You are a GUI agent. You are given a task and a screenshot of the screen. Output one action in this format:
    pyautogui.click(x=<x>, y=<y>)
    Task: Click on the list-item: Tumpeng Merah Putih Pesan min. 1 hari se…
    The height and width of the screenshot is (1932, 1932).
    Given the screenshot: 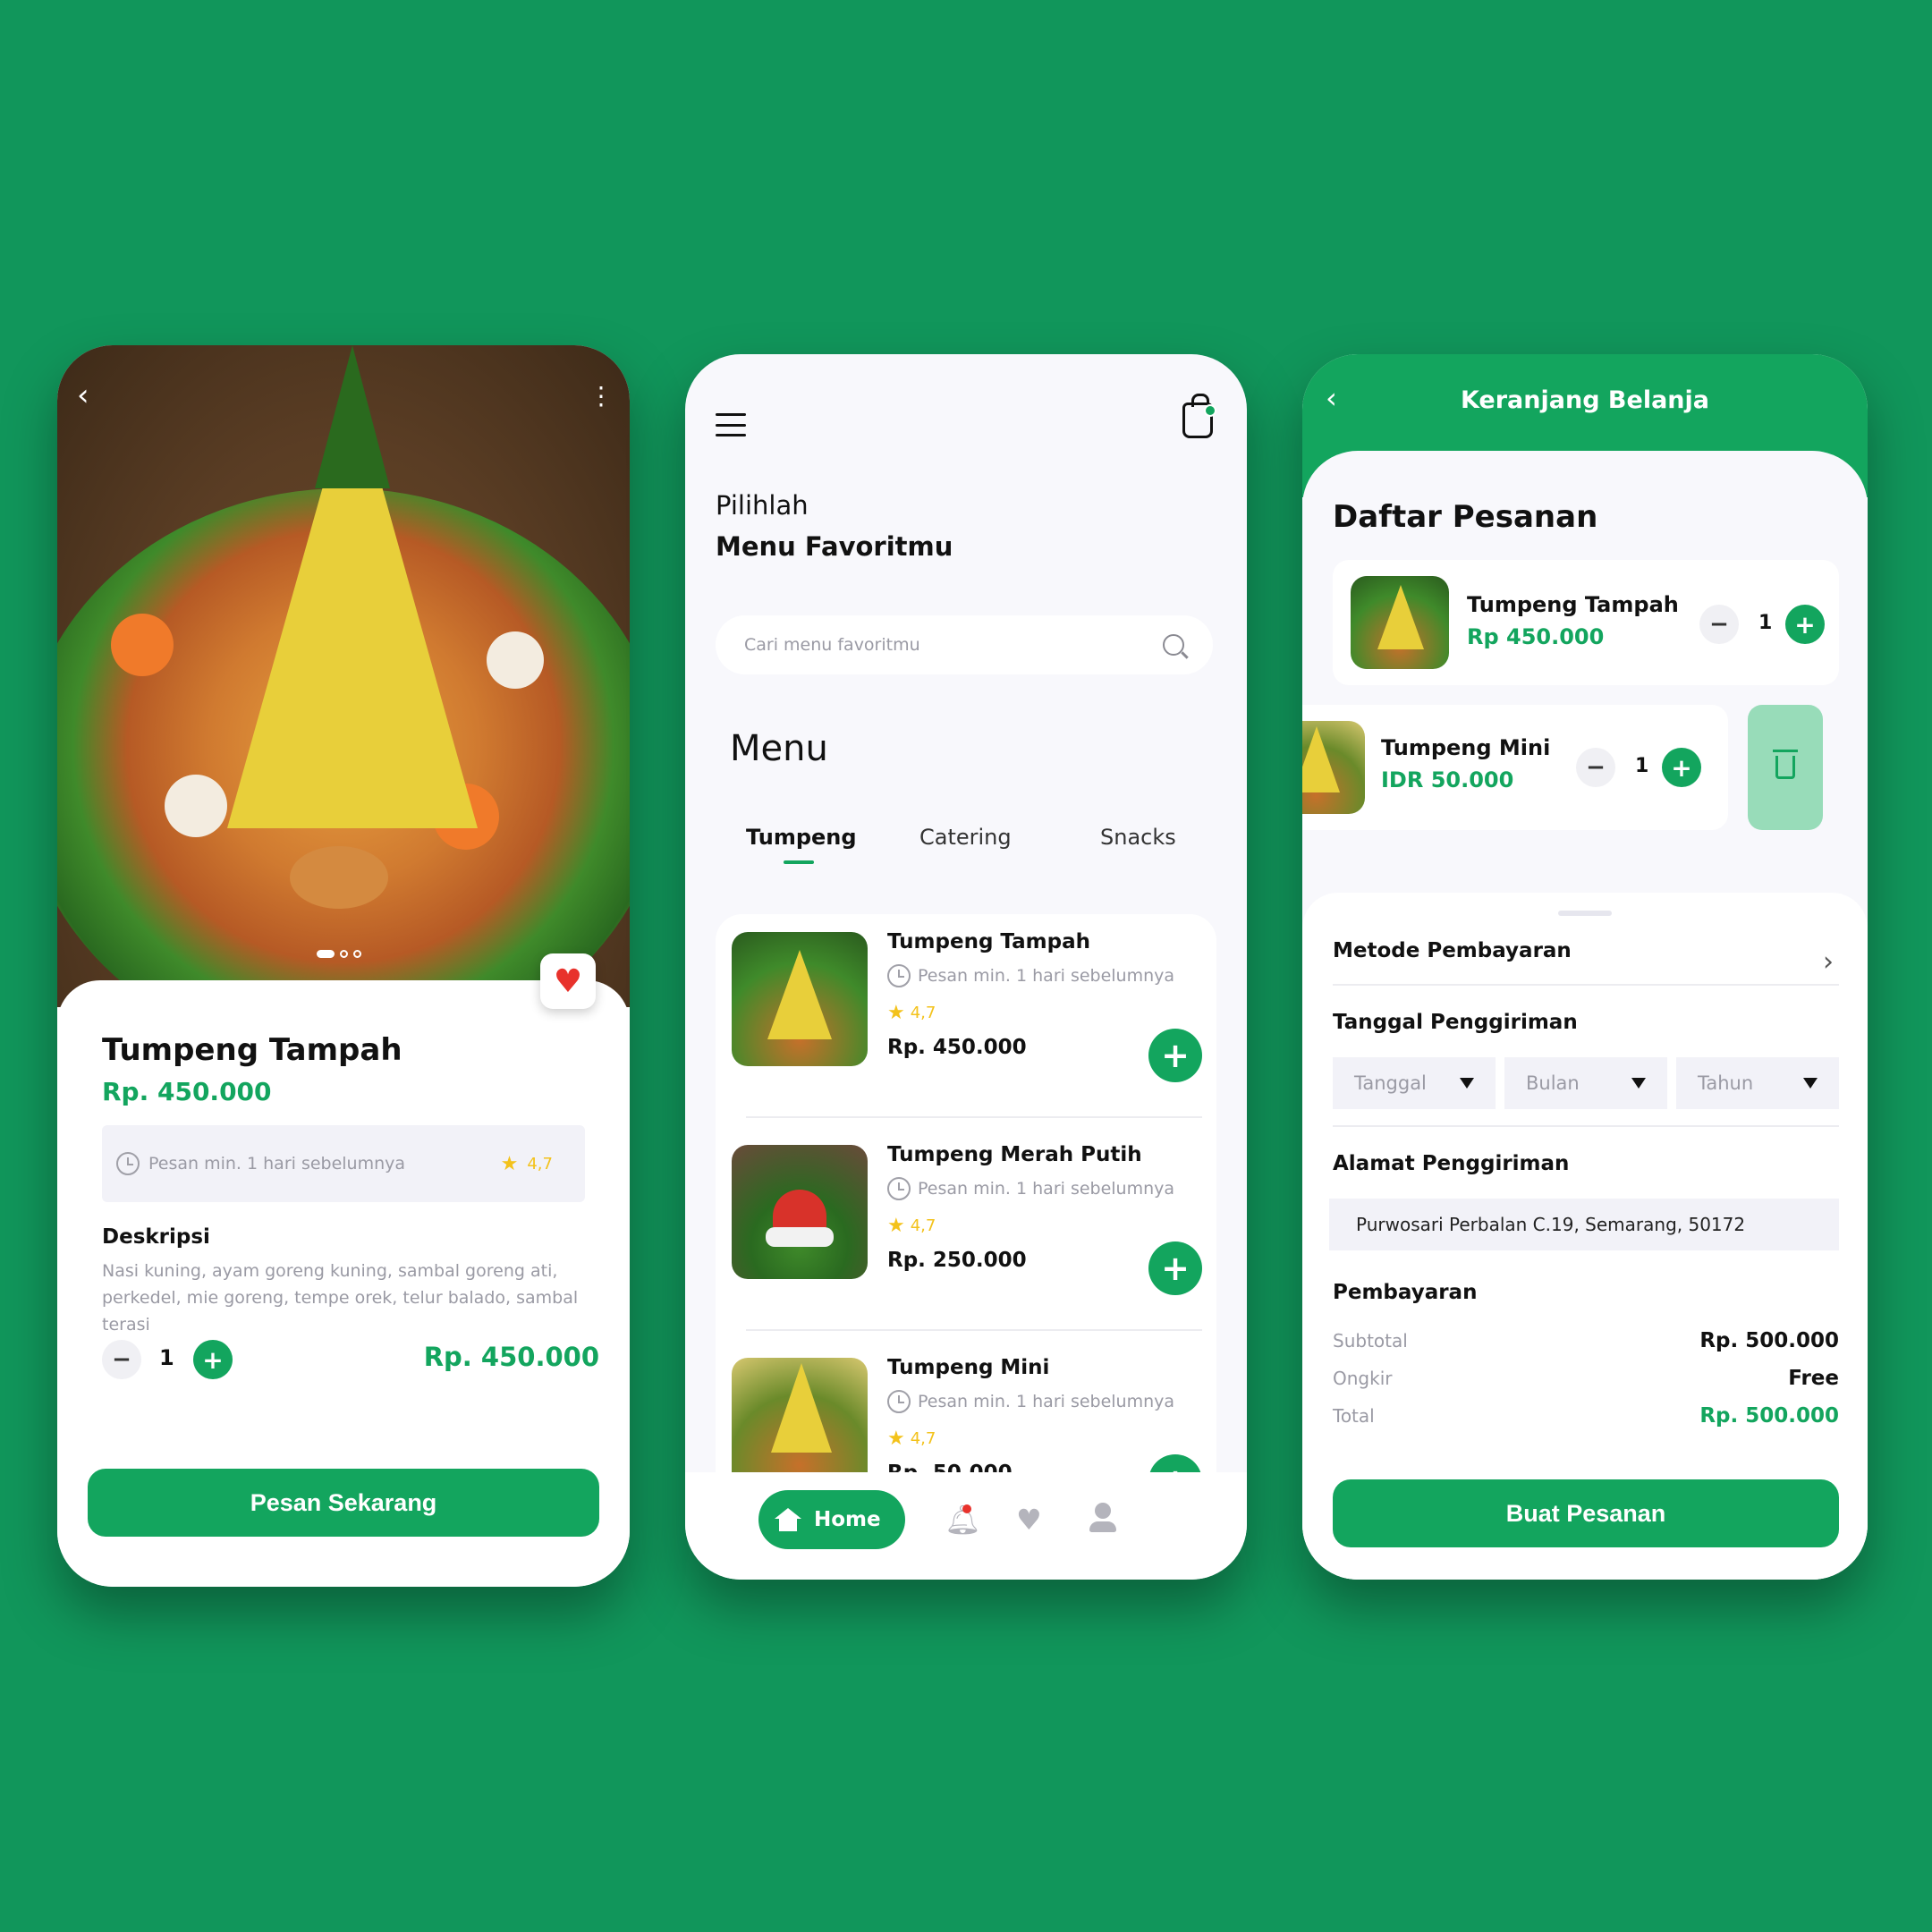 What is the action you would take?
    pyautogui.click(x=966, y=1232)
    